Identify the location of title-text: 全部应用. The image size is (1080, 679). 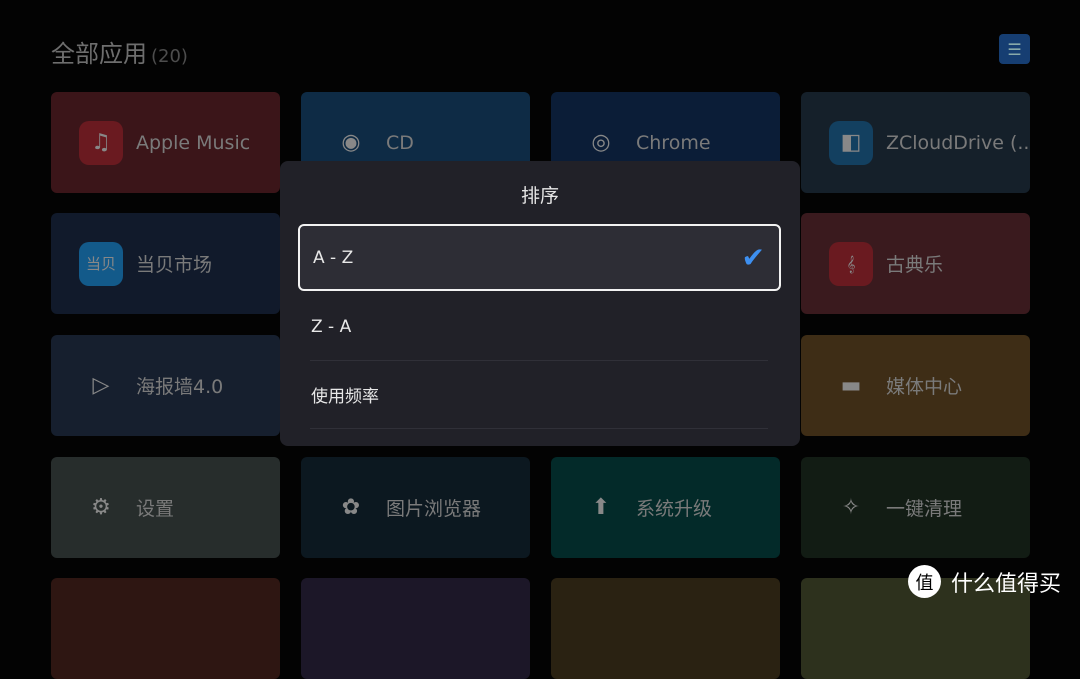
(99, 54).